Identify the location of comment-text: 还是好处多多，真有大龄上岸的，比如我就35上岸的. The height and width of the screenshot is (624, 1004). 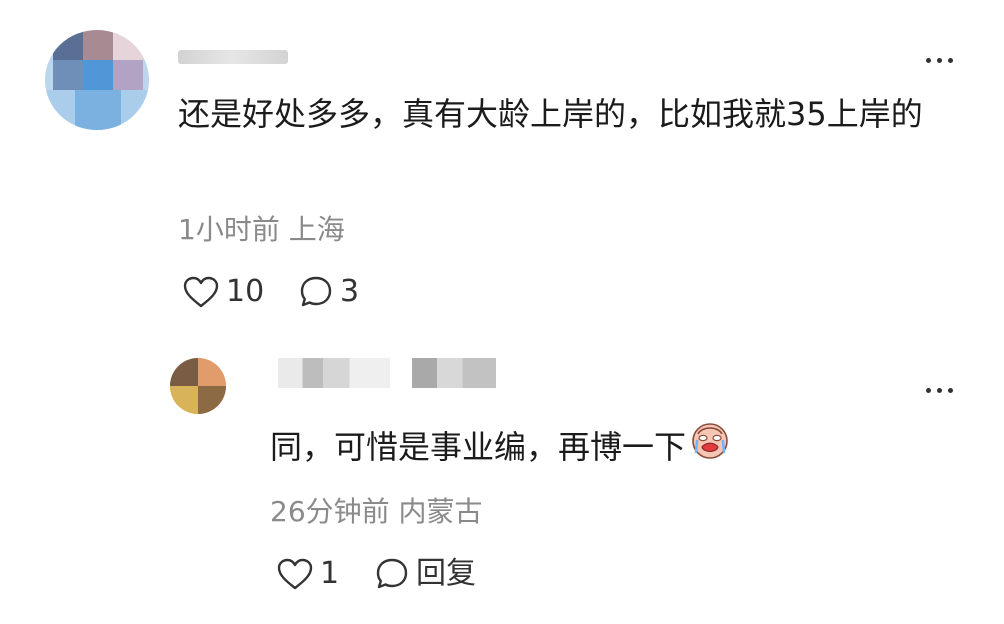
(550, 114).